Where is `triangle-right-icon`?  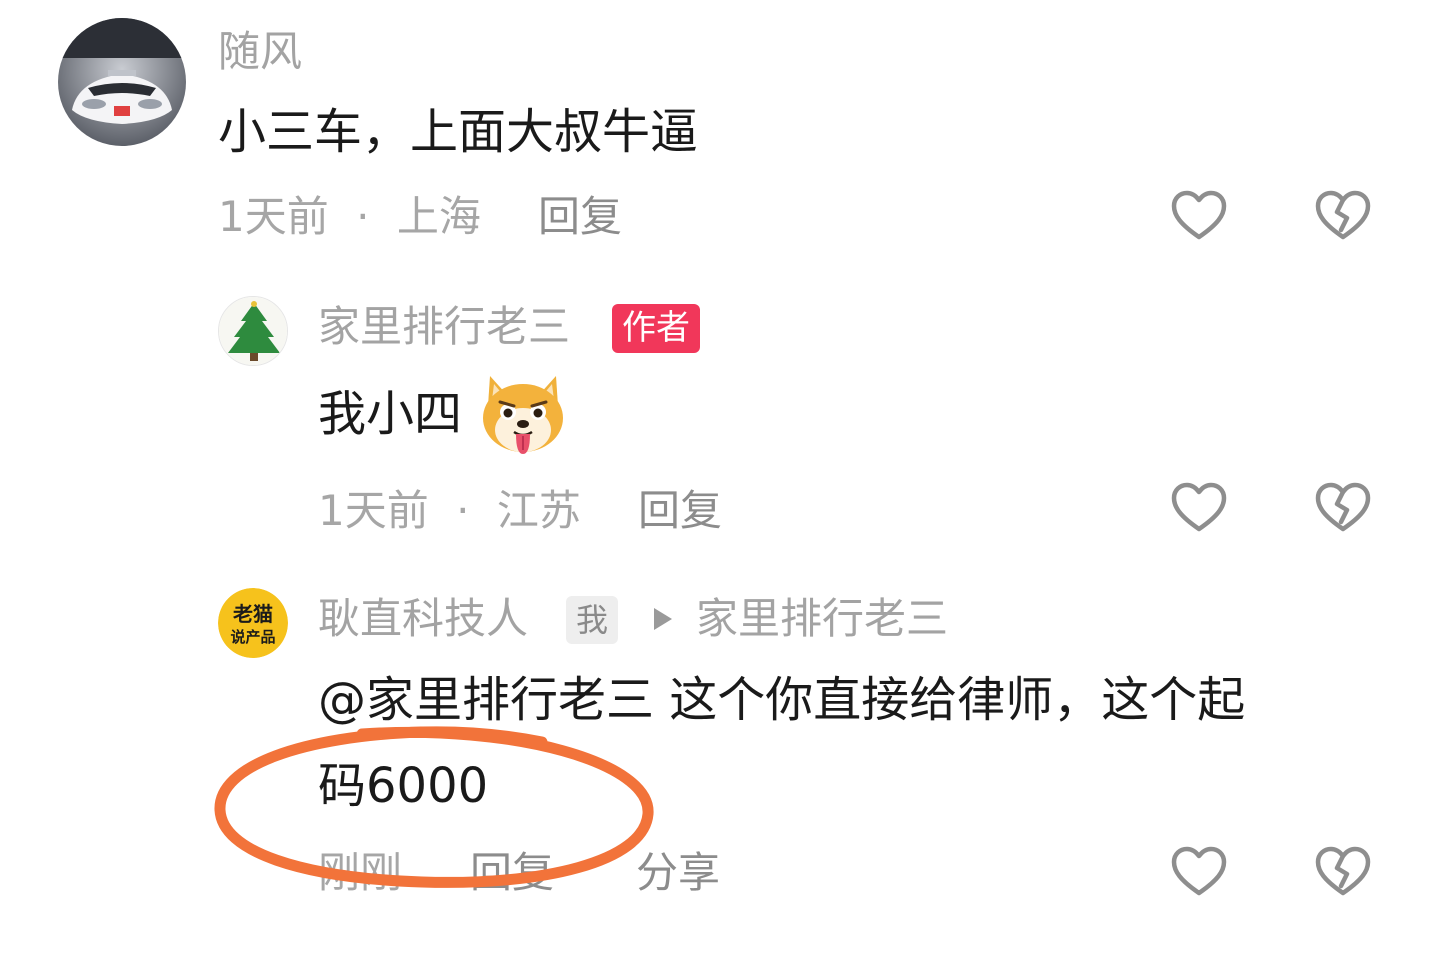 triangle-right-icon is located at coordinates (663, 619).